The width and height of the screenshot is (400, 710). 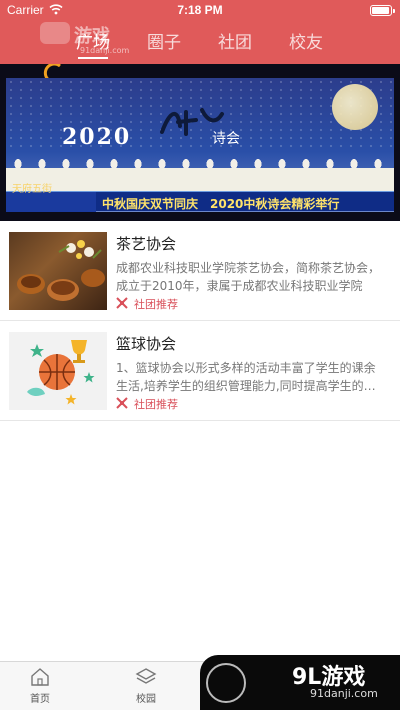 I want to click on layers-icon, so click(x=146, y=676).